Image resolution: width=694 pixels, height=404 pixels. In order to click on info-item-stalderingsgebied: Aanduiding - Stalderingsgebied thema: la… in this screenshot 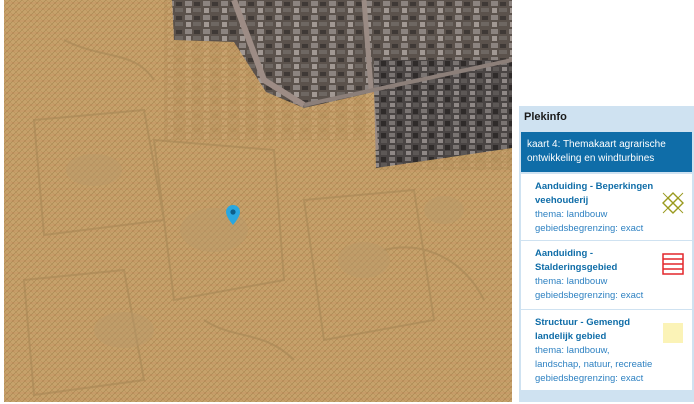, I will do `click(606, 275)`.